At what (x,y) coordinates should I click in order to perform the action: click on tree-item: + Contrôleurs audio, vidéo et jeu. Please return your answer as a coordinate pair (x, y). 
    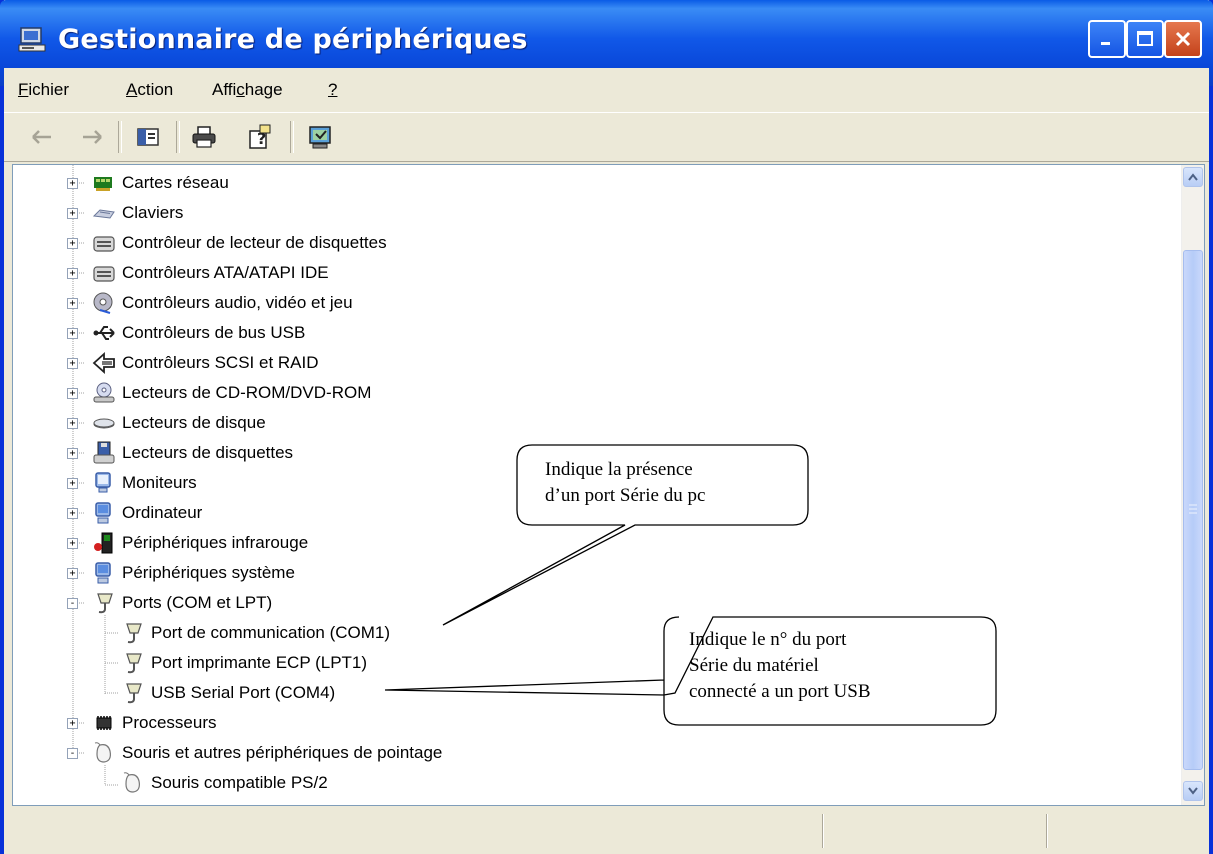
    Looking at the image, I should click on (210, 303).